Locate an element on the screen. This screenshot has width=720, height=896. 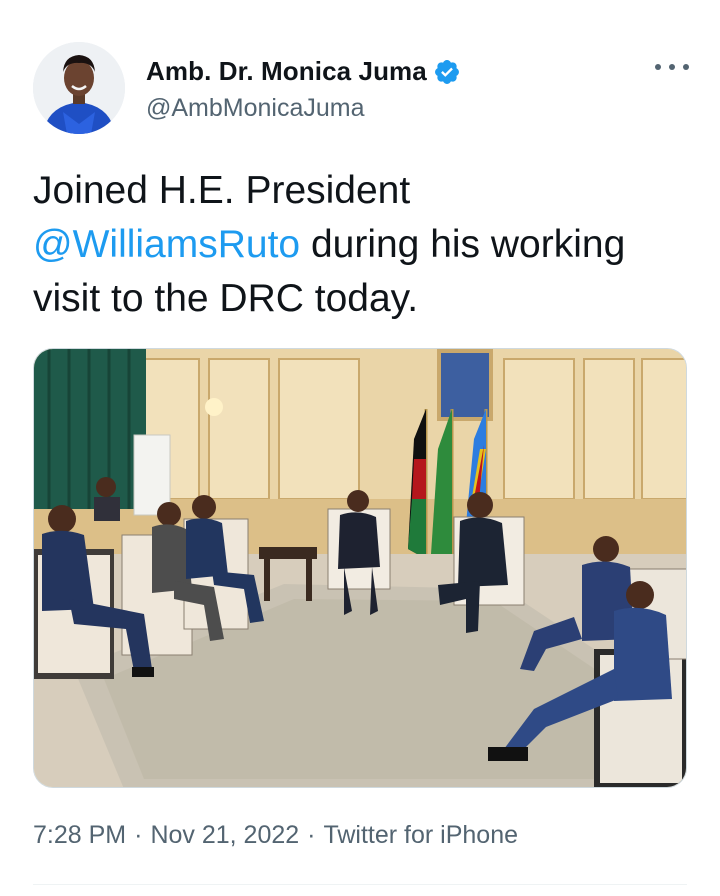
verified-badge-icon is located at coordinates (446, 71).